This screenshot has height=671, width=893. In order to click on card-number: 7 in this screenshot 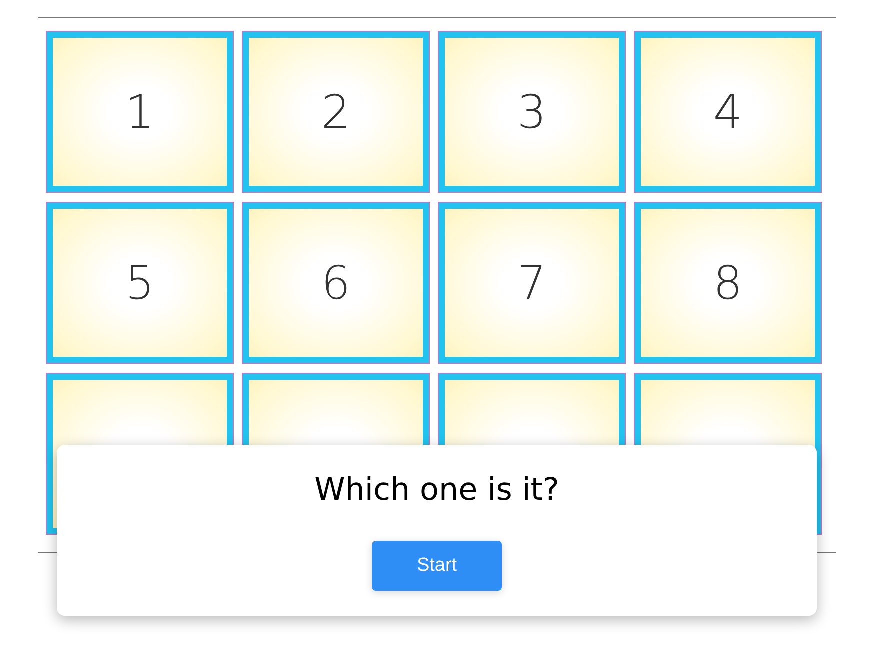, I will do `click(532, 283)`.